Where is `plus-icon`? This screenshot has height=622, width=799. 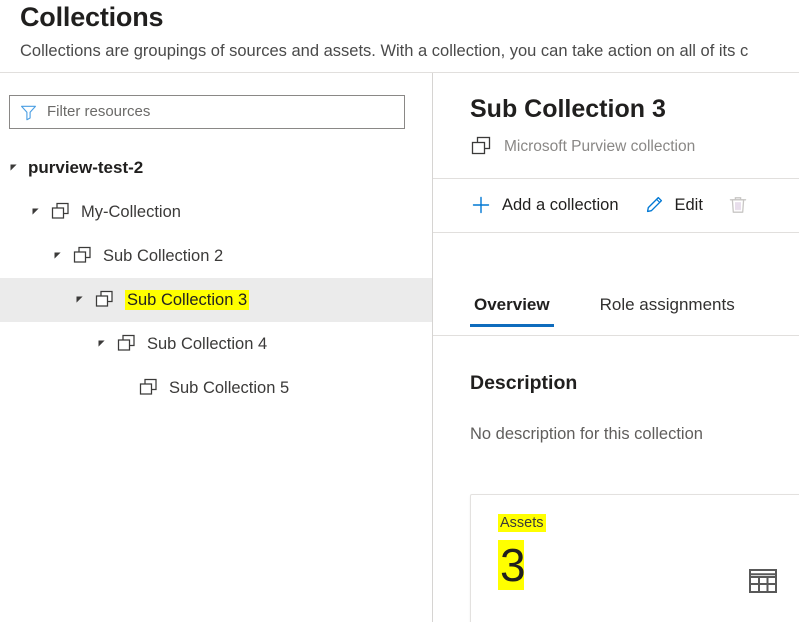
plus-icon is located at coordinates (481, 205).